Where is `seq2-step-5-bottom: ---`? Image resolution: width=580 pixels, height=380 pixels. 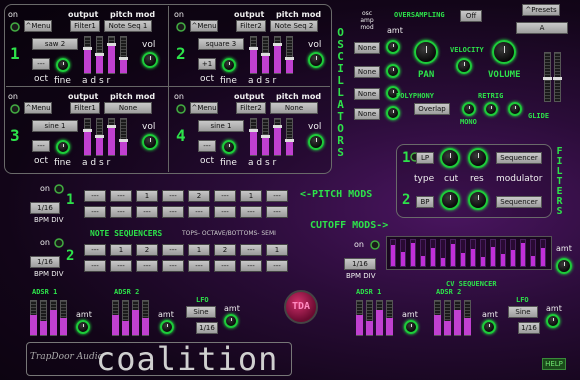 seq2-step-5-bottom: --- is located at coordinates (199, 266).